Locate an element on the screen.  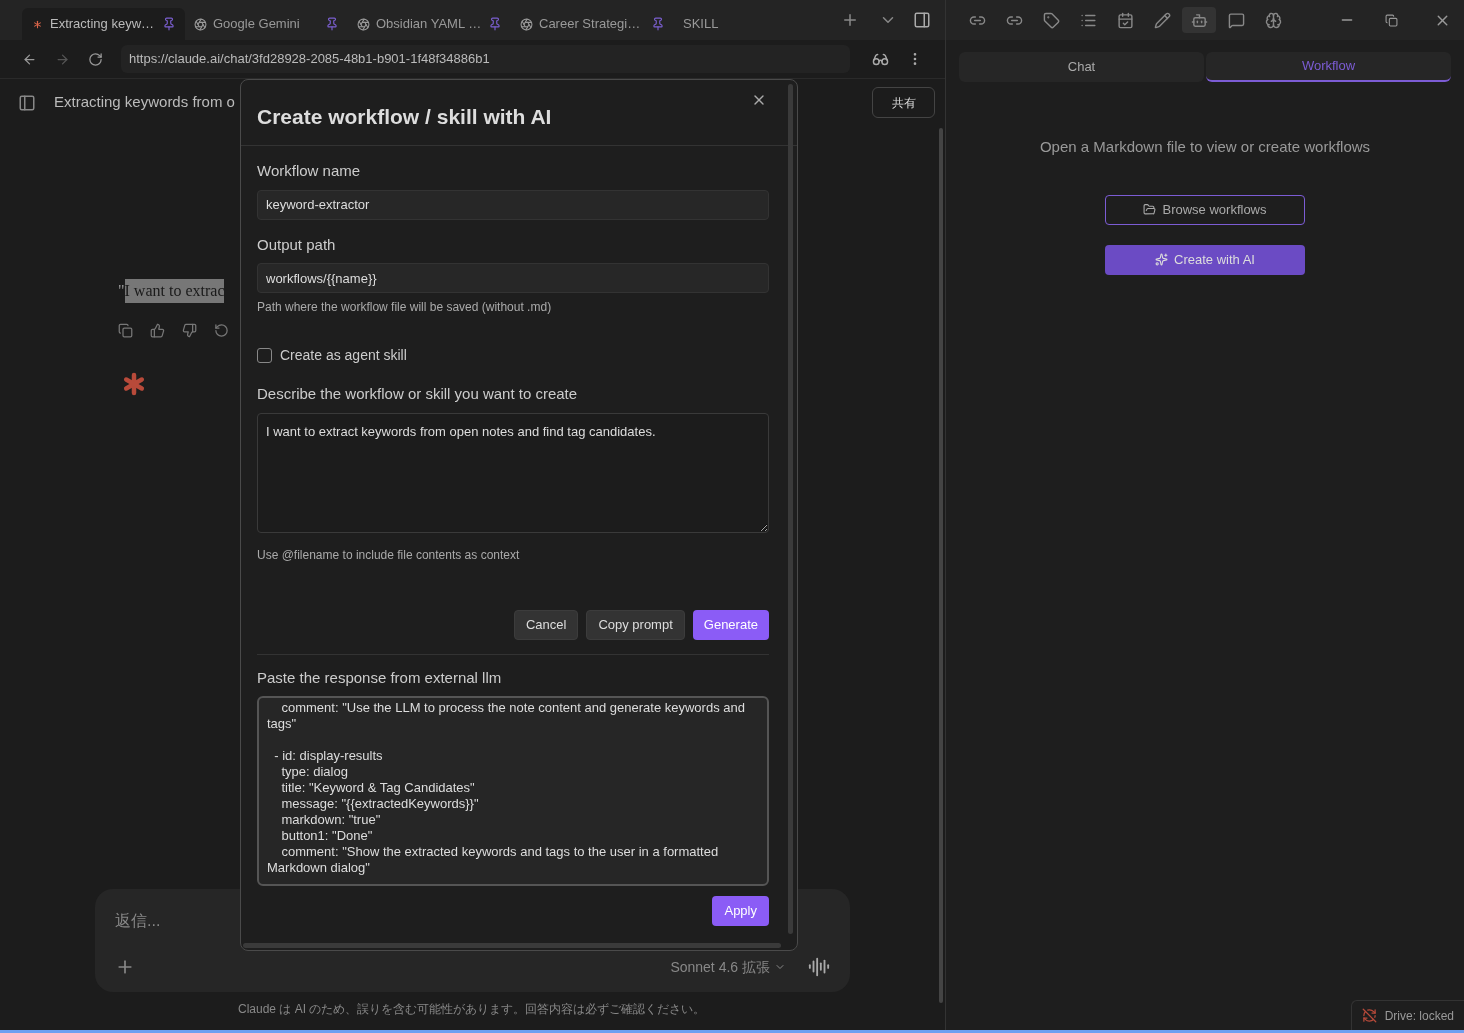
tab-title: SKILL is located at coordinates (701, 24).